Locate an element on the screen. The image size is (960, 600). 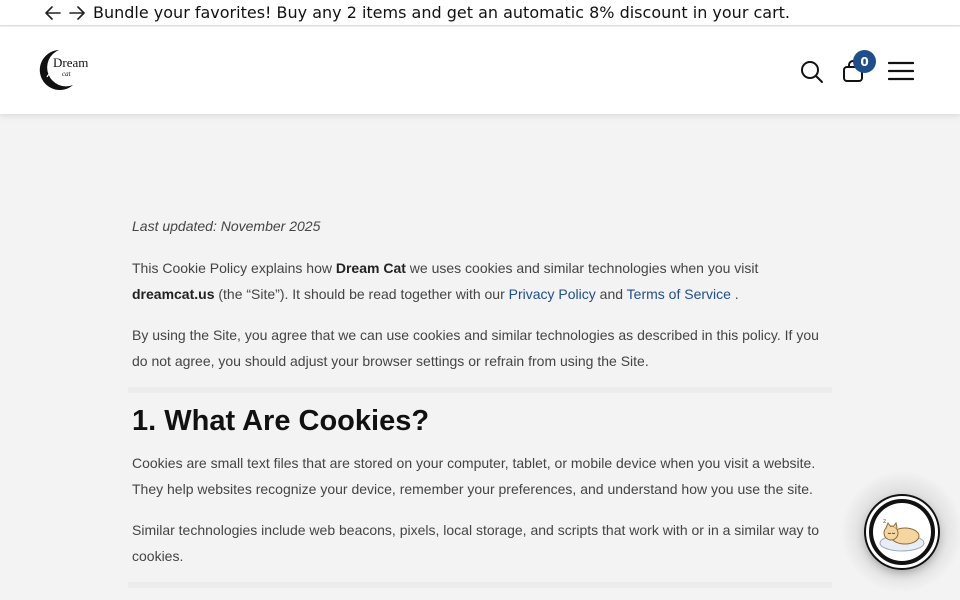
sleeping-cat-chat-icon: z is located at coordinates (902, 532).